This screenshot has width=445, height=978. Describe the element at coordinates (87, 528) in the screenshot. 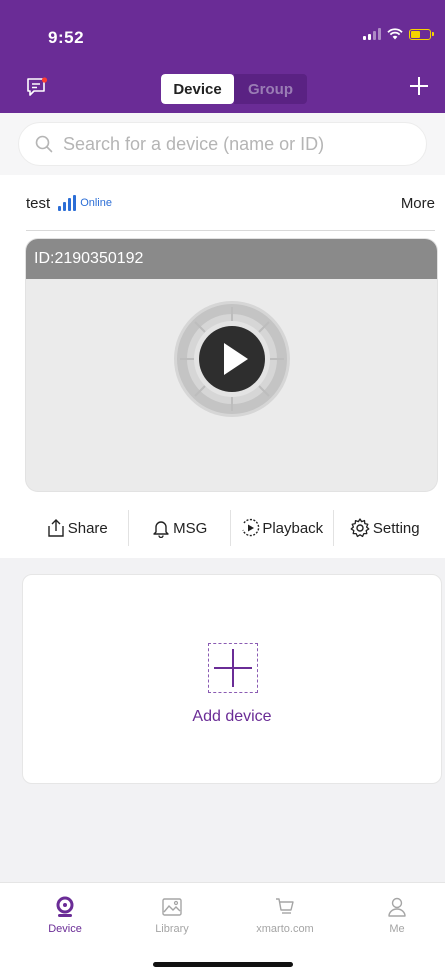

I see `share-label: Share` at that location.